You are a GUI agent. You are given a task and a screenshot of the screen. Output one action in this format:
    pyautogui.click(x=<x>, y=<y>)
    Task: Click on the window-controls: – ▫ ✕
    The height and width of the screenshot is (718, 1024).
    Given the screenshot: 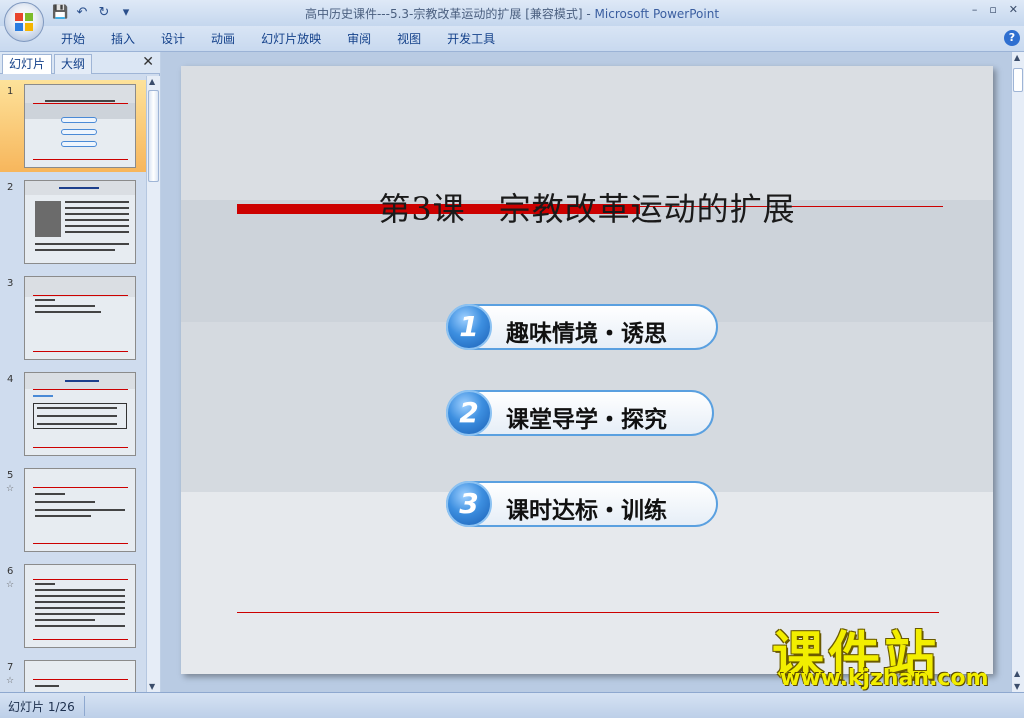 What is the action you would take?
    pyautogui.click(x=995, y=9)
    